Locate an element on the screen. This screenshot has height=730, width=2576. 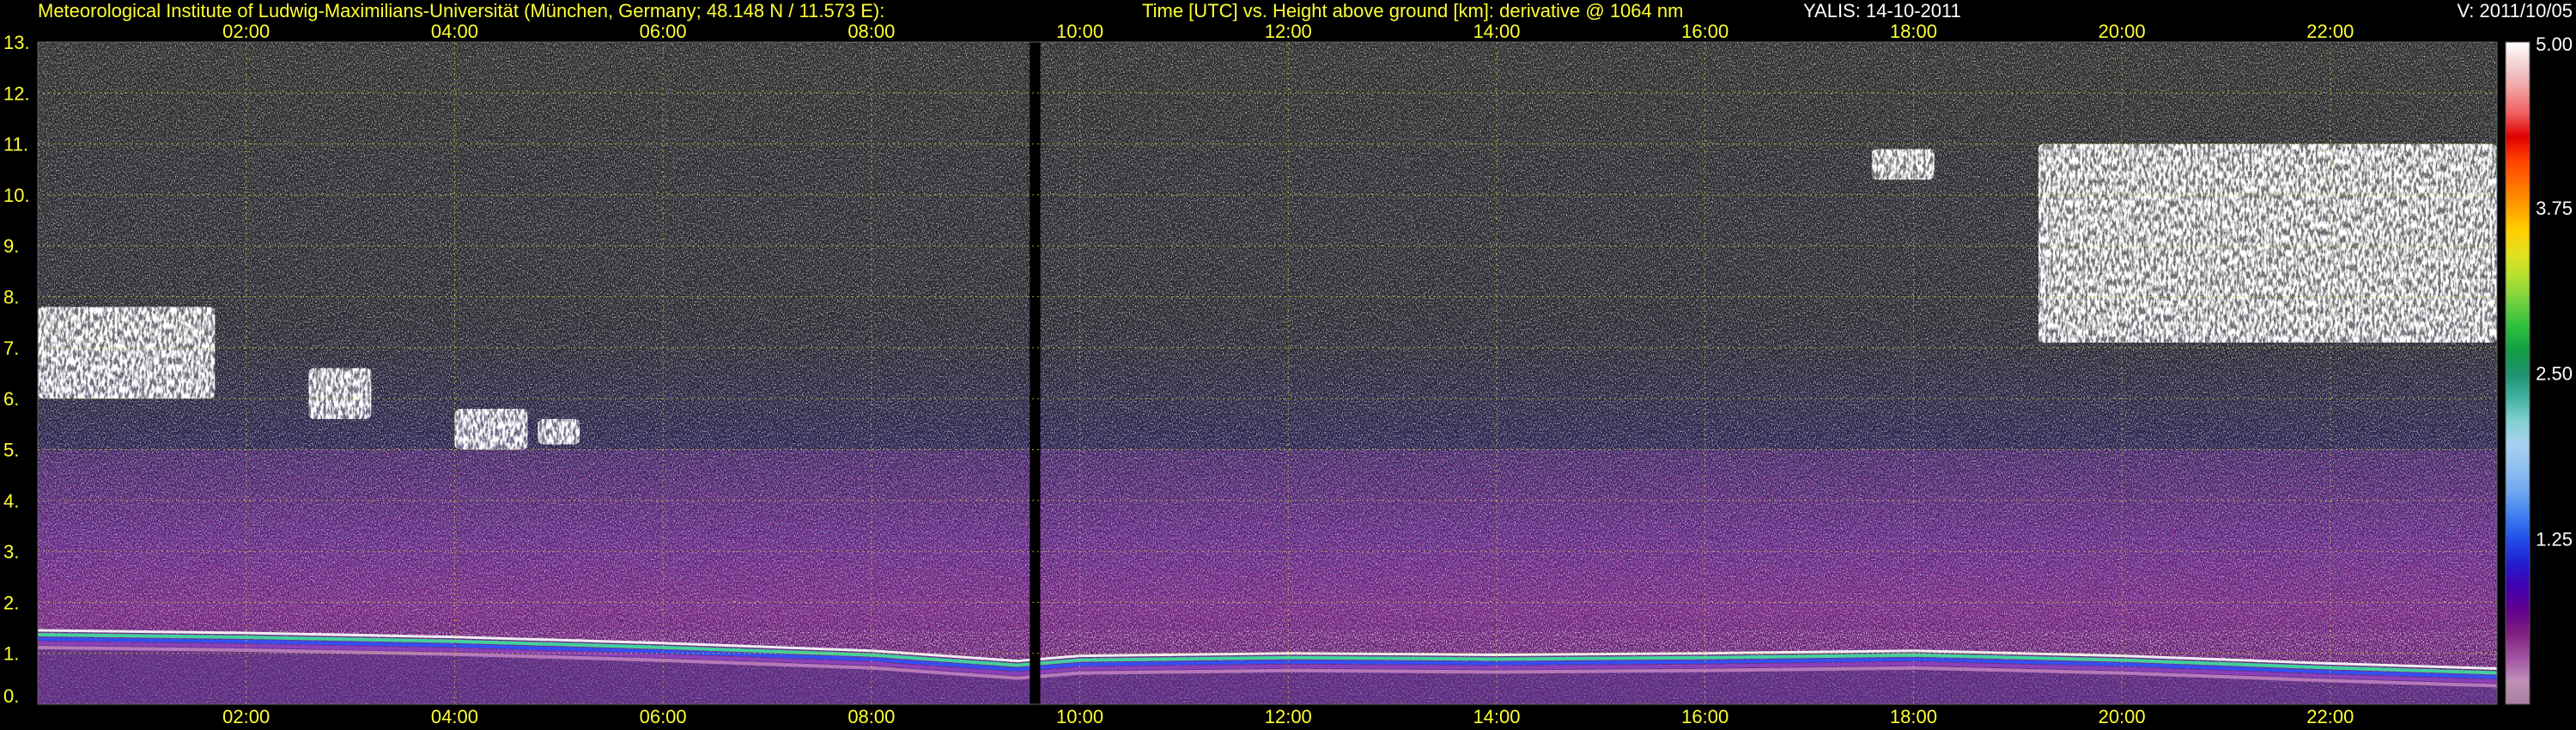
y-tick-label: 0. is located at coordinates (11, 696).